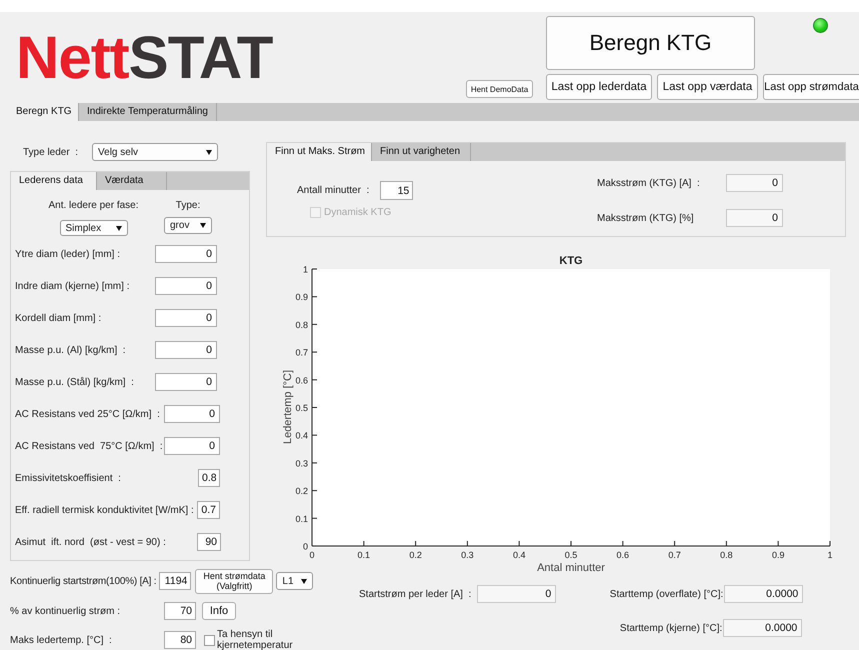 The image size is (859, 650). What do you see at coordinates (155, 152) in the screenshot?
I see `conductor-type-dropdown: Velg selv` at bounding box center [155, 152].